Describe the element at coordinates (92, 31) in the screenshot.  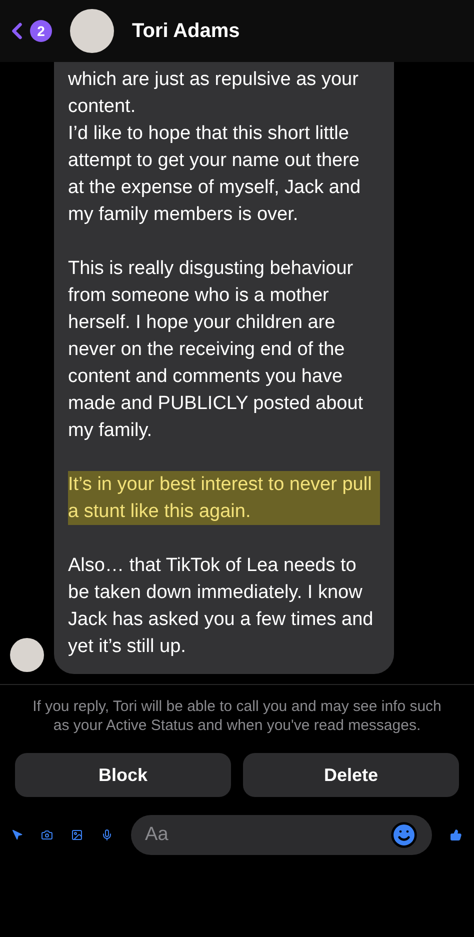
I see `avatar` at that location.